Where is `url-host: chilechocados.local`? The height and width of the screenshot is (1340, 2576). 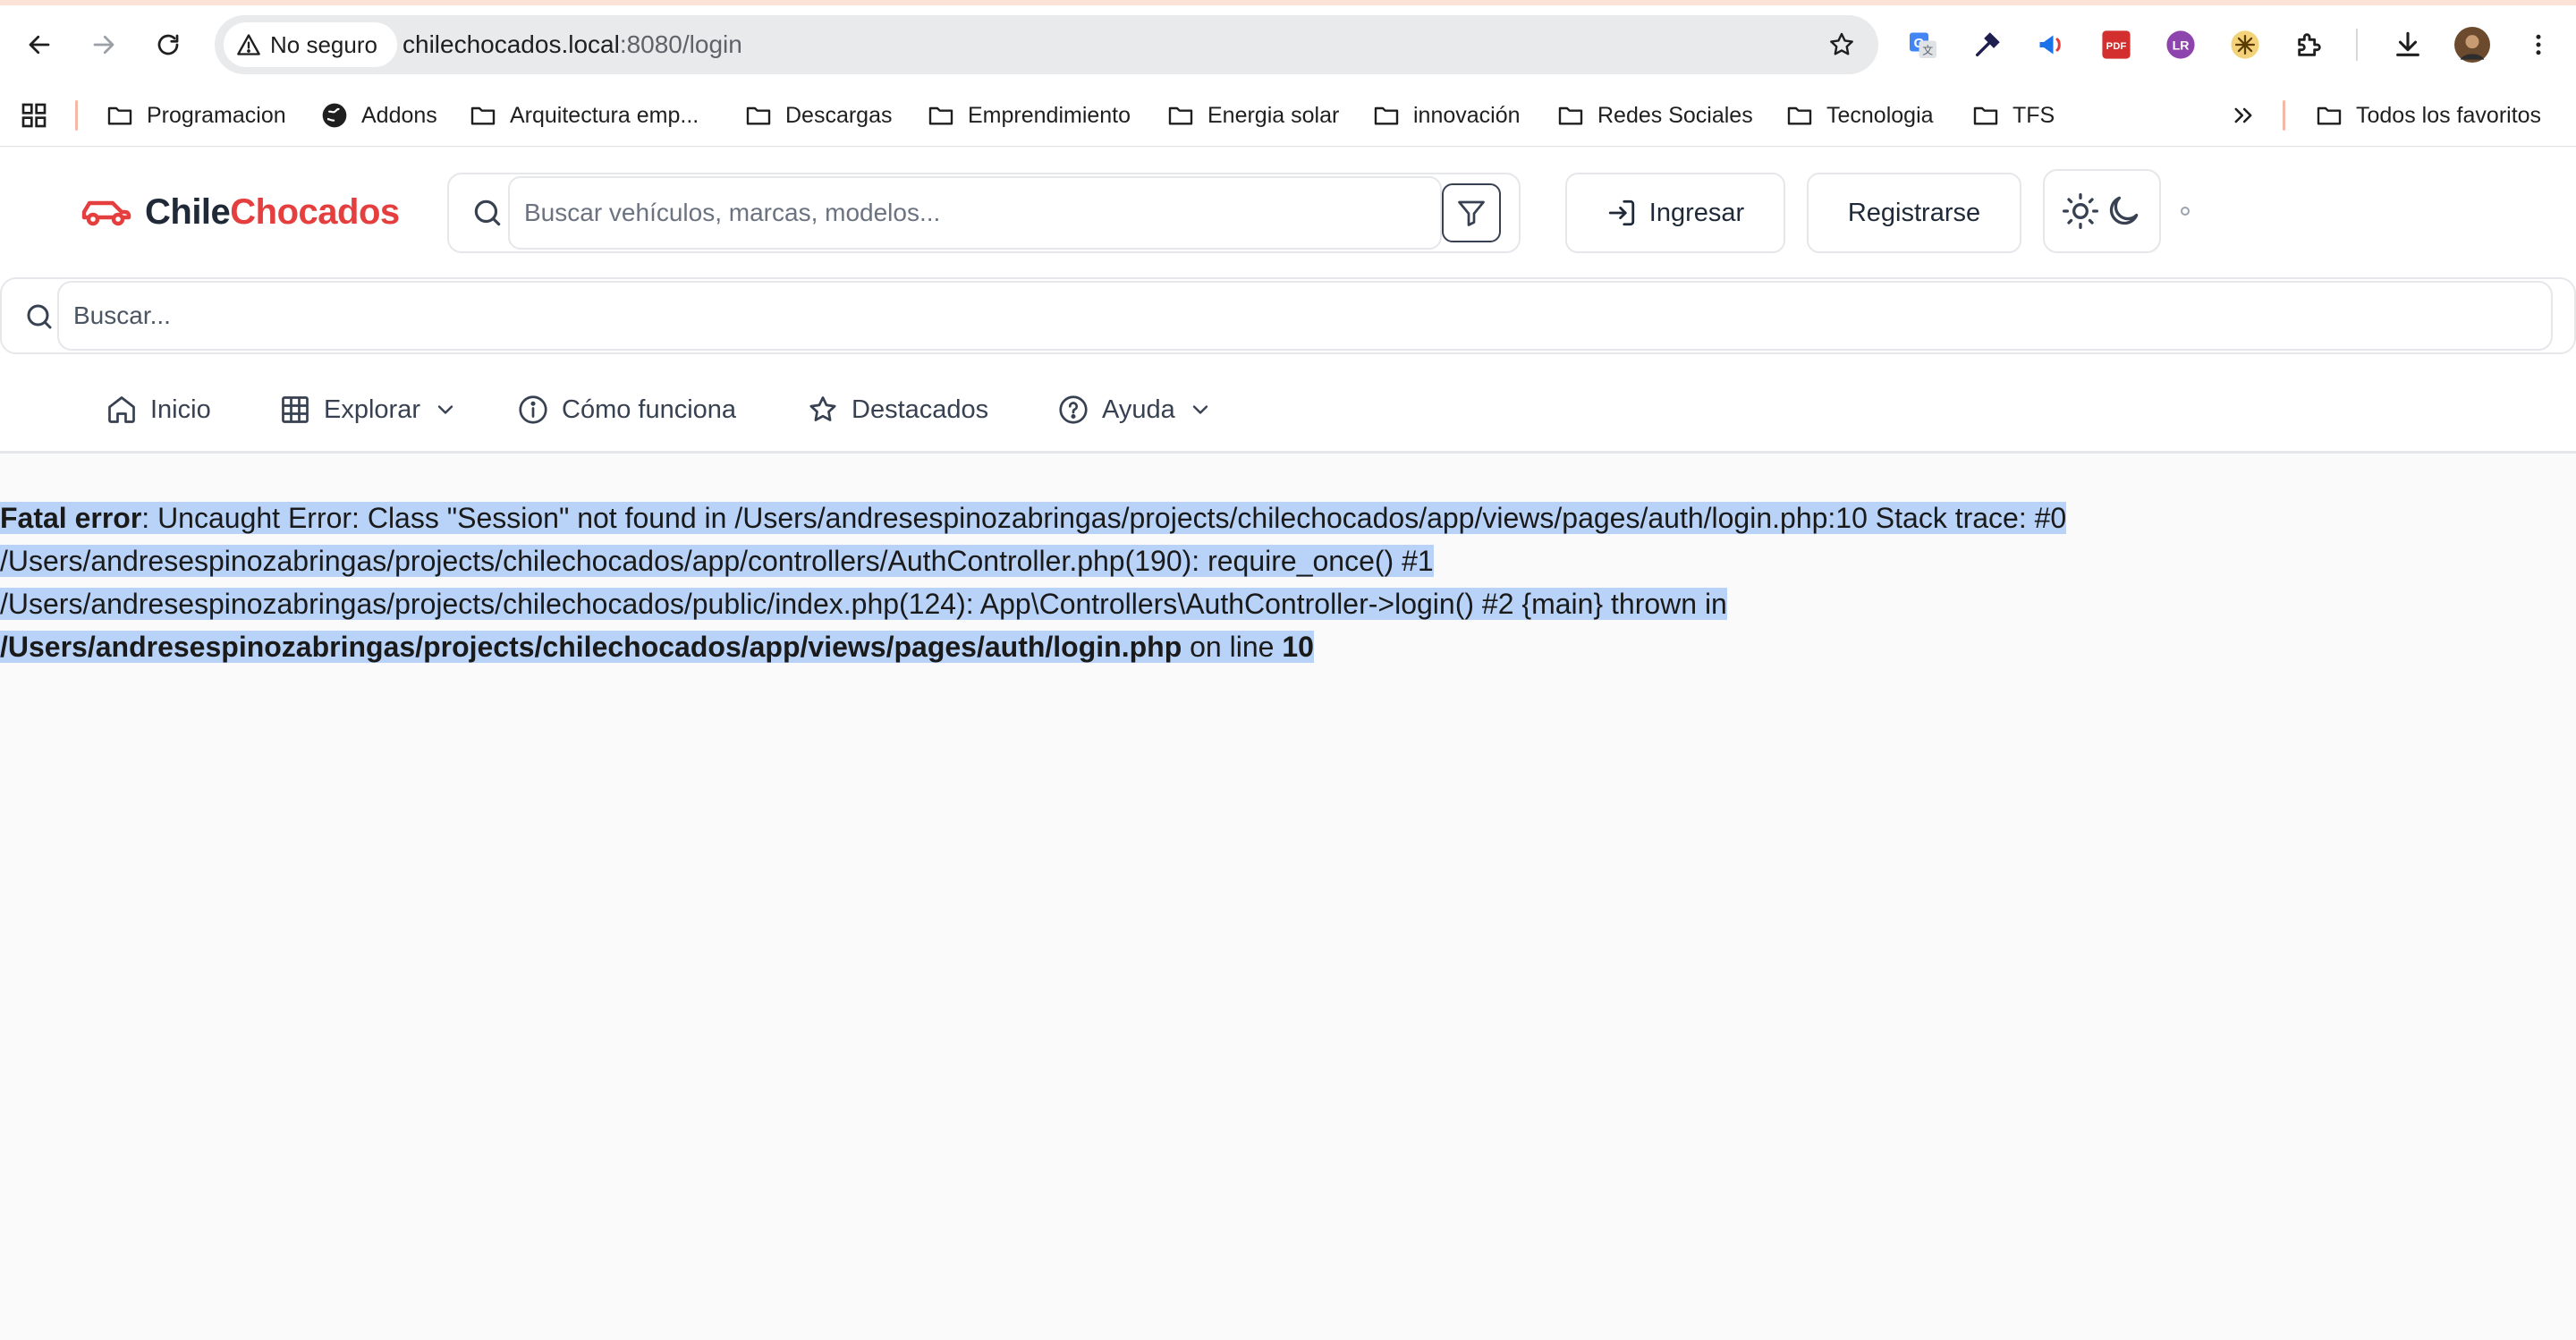
url-host: chilechocados.local is located at coordinates (511, 44).